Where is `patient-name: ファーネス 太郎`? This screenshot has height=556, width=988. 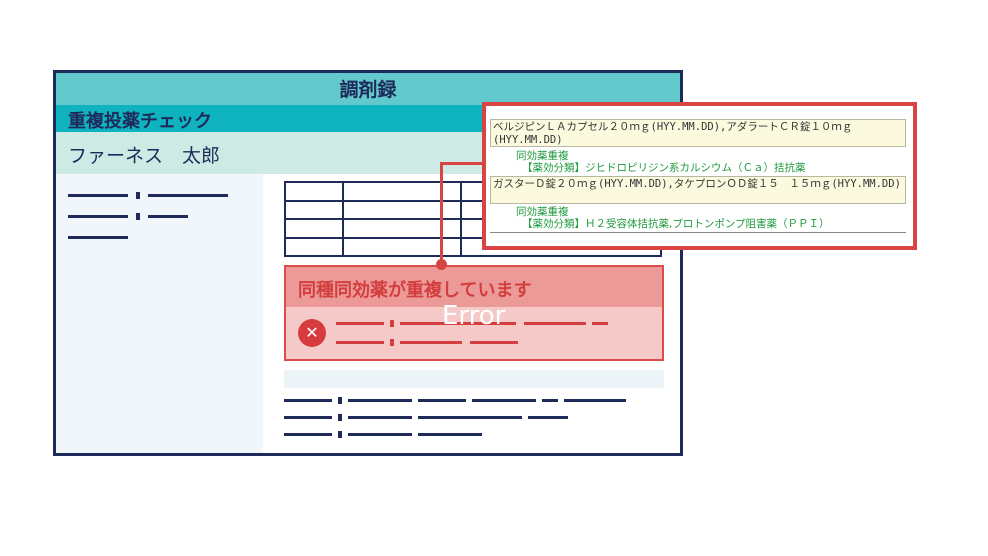
patient-name: ファーネス 太郎 is located at coordinates (144, 156).